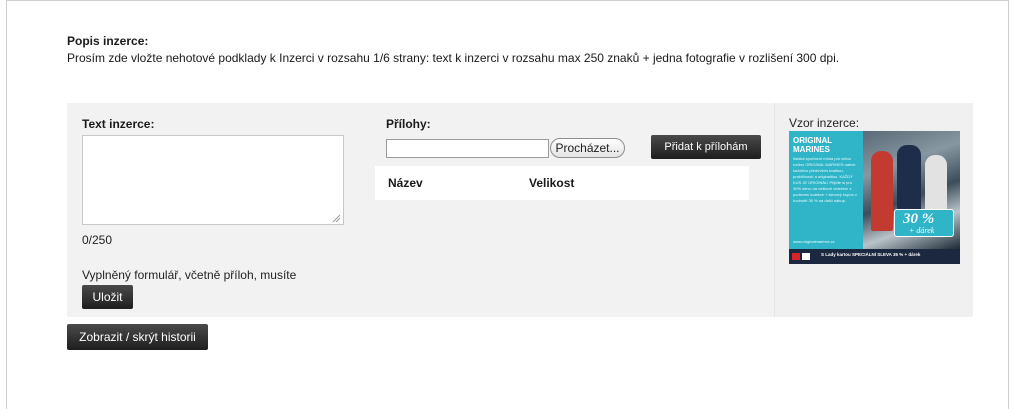 This screenshot has width=1015, height=409. What do you see at coordinates (137, 337) in the screenshot?
I see `toggle-history-button: Zobrazit / skrýt historii` at bounding box center [137, 337].